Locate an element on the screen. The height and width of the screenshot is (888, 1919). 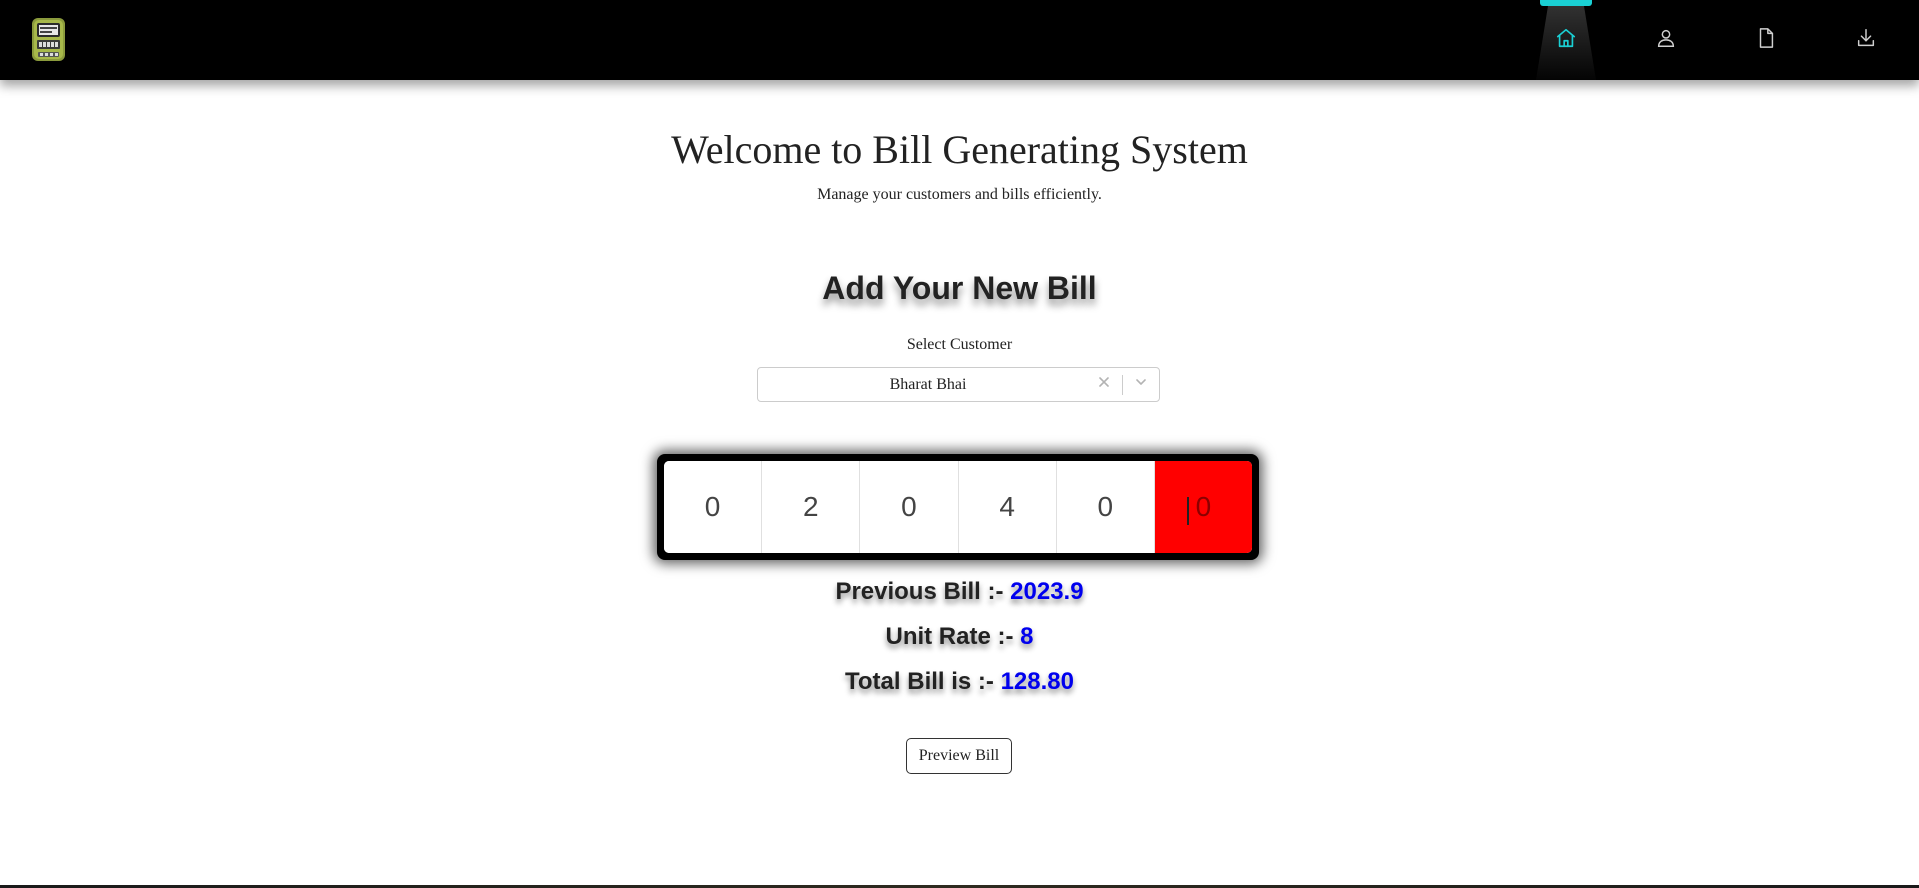
top-navbar is located at coordinates (959, 40).